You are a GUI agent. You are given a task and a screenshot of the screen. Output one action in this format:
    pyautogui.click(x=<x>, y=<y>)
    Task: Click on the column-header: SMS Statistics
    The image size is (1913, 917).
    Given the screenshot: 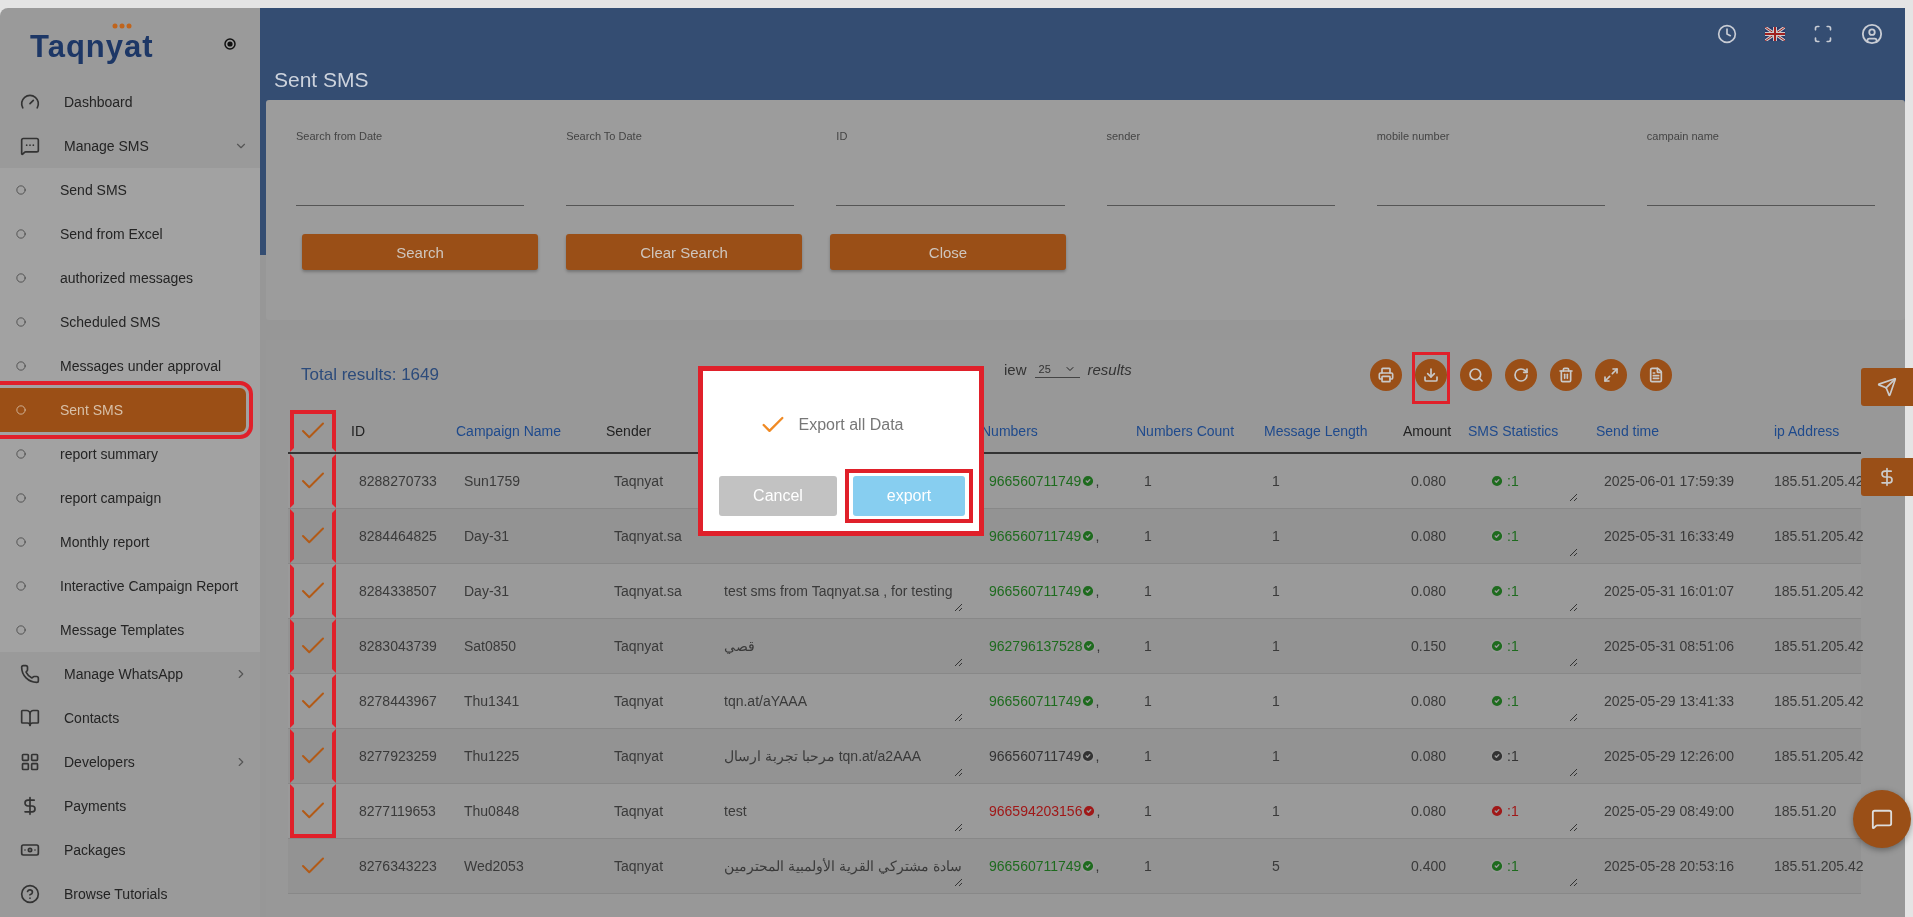 What is the action you would take?
    pyautogui.click(x=1524, y=431)
    